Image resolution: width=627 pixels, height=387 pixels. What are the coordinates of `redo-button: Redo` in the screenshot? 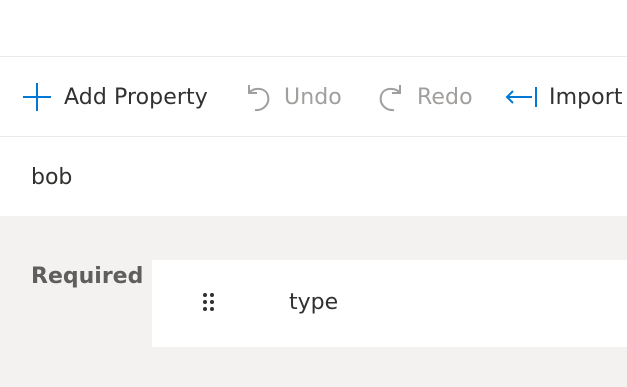 It's located at (425, 97).